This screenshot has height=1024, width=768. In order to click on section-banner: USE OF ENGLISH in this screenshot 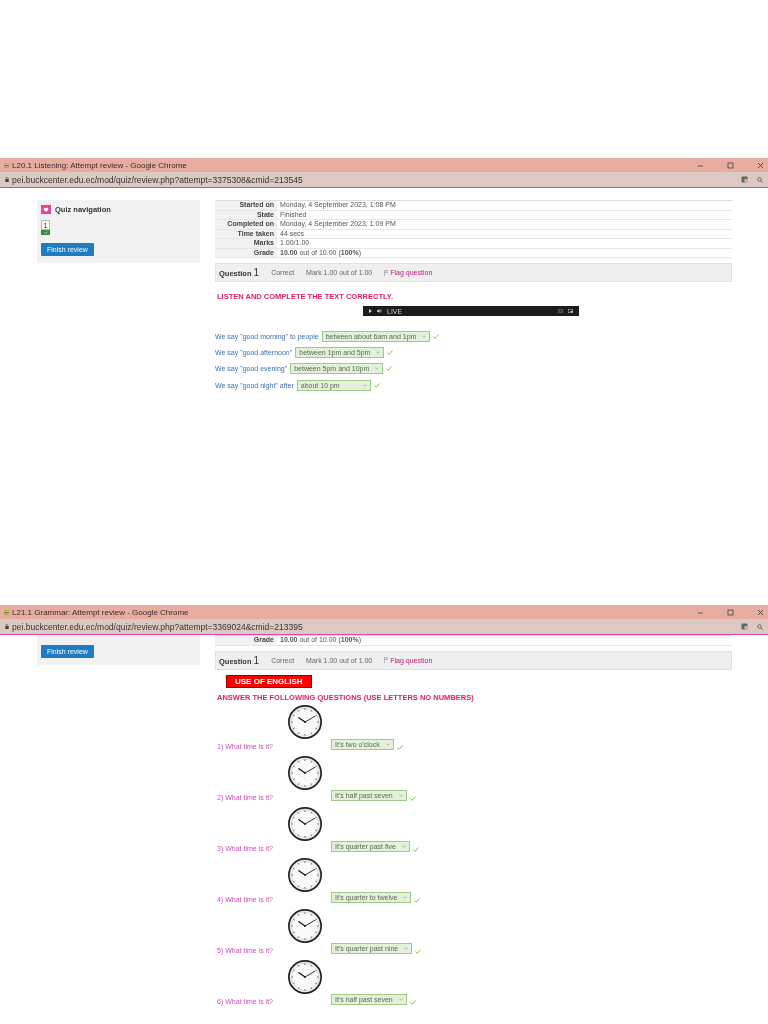, I will do `click(269, 681)`.